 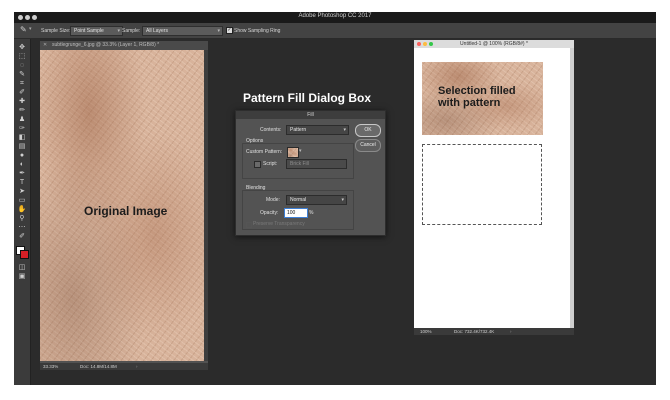 I want to click on sample-label: Sample:, so click(x=131, y=31).